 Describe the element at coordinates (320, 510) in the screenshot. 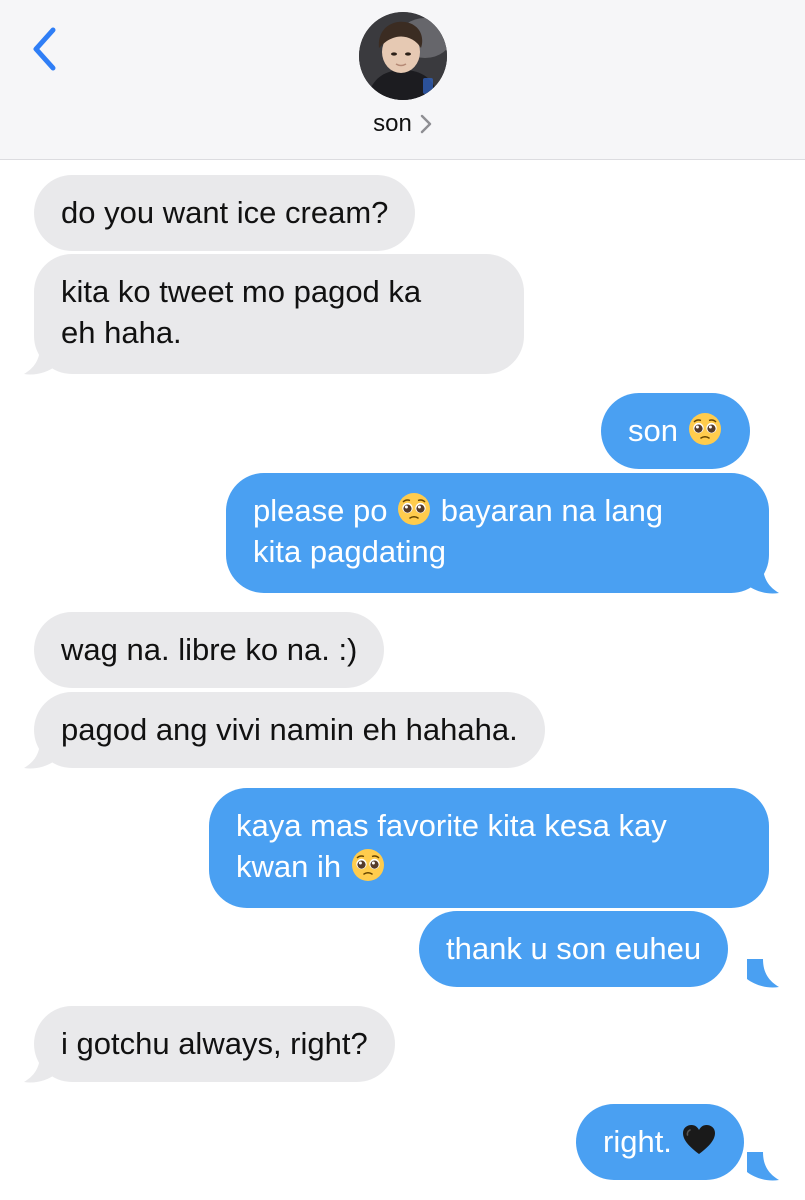

I see `message-text: please po` at that location.